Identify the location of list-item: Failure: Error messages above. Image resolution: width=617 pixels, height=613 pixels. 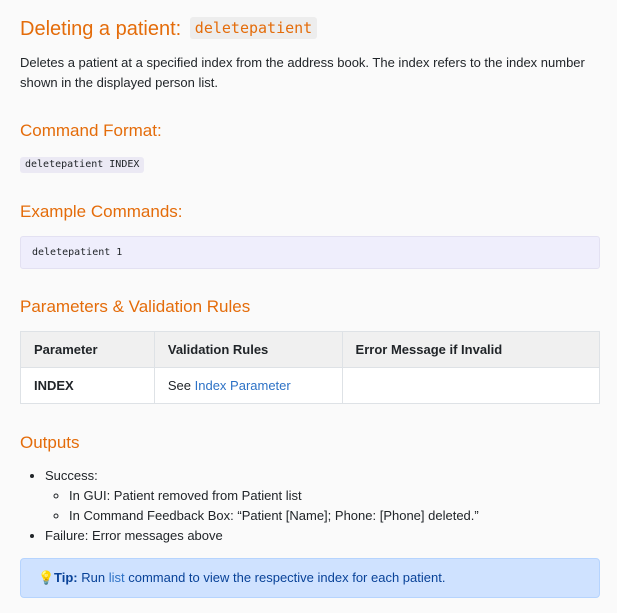
(262, 536).